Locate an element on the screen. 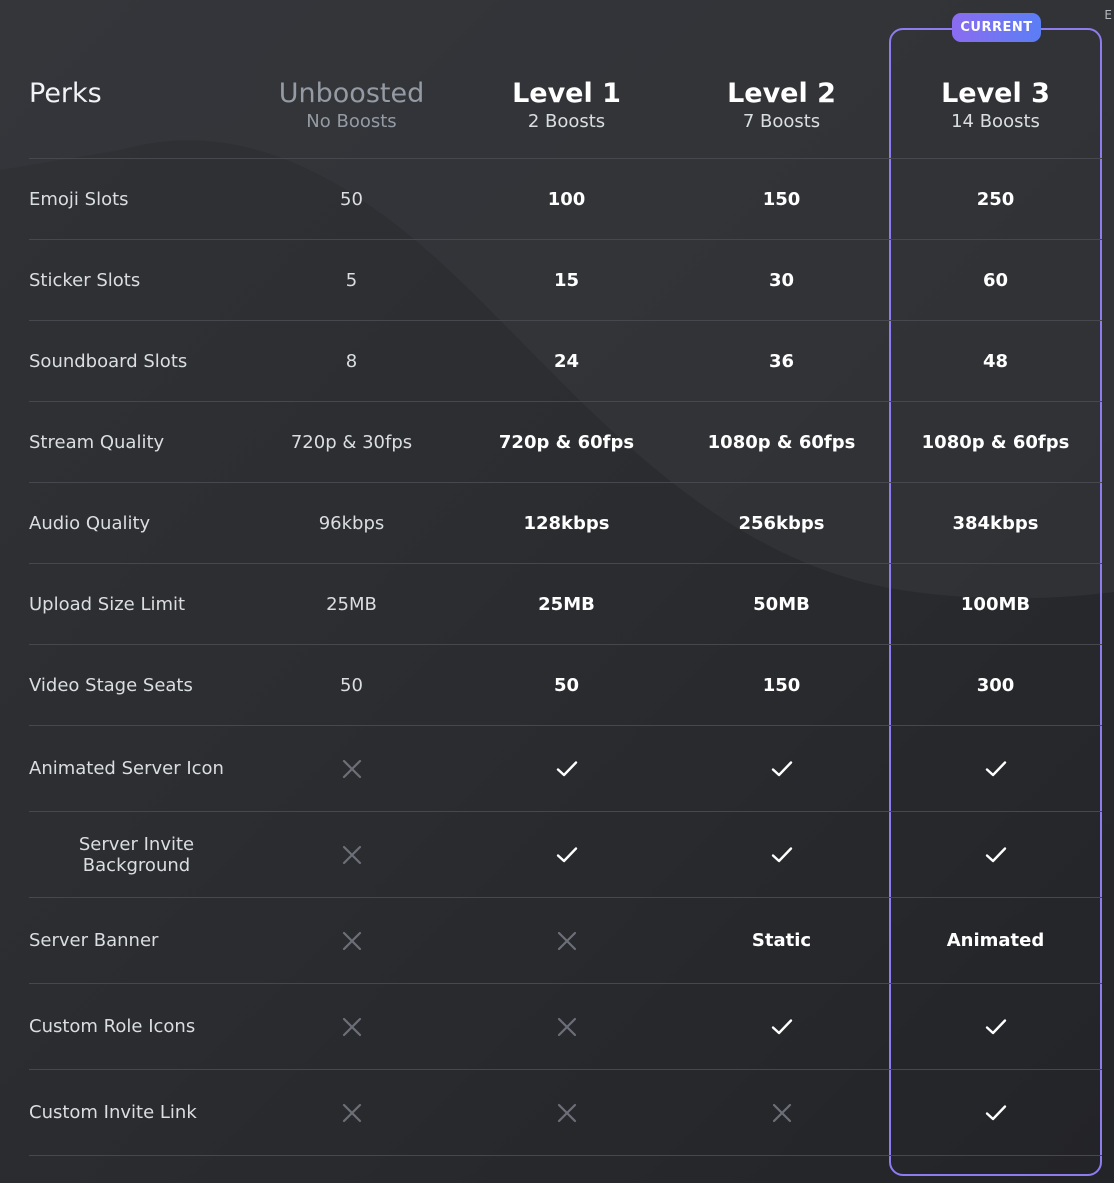 This screenshot has width=1114, height=1183. perk-value: 128kbps is located at coordinates (566, 523).